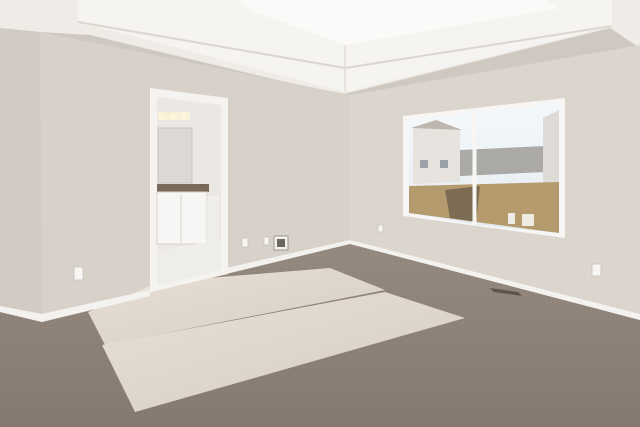 The image size is (640, 427). I want to click on neighbor-house-right, so click(551, 148).